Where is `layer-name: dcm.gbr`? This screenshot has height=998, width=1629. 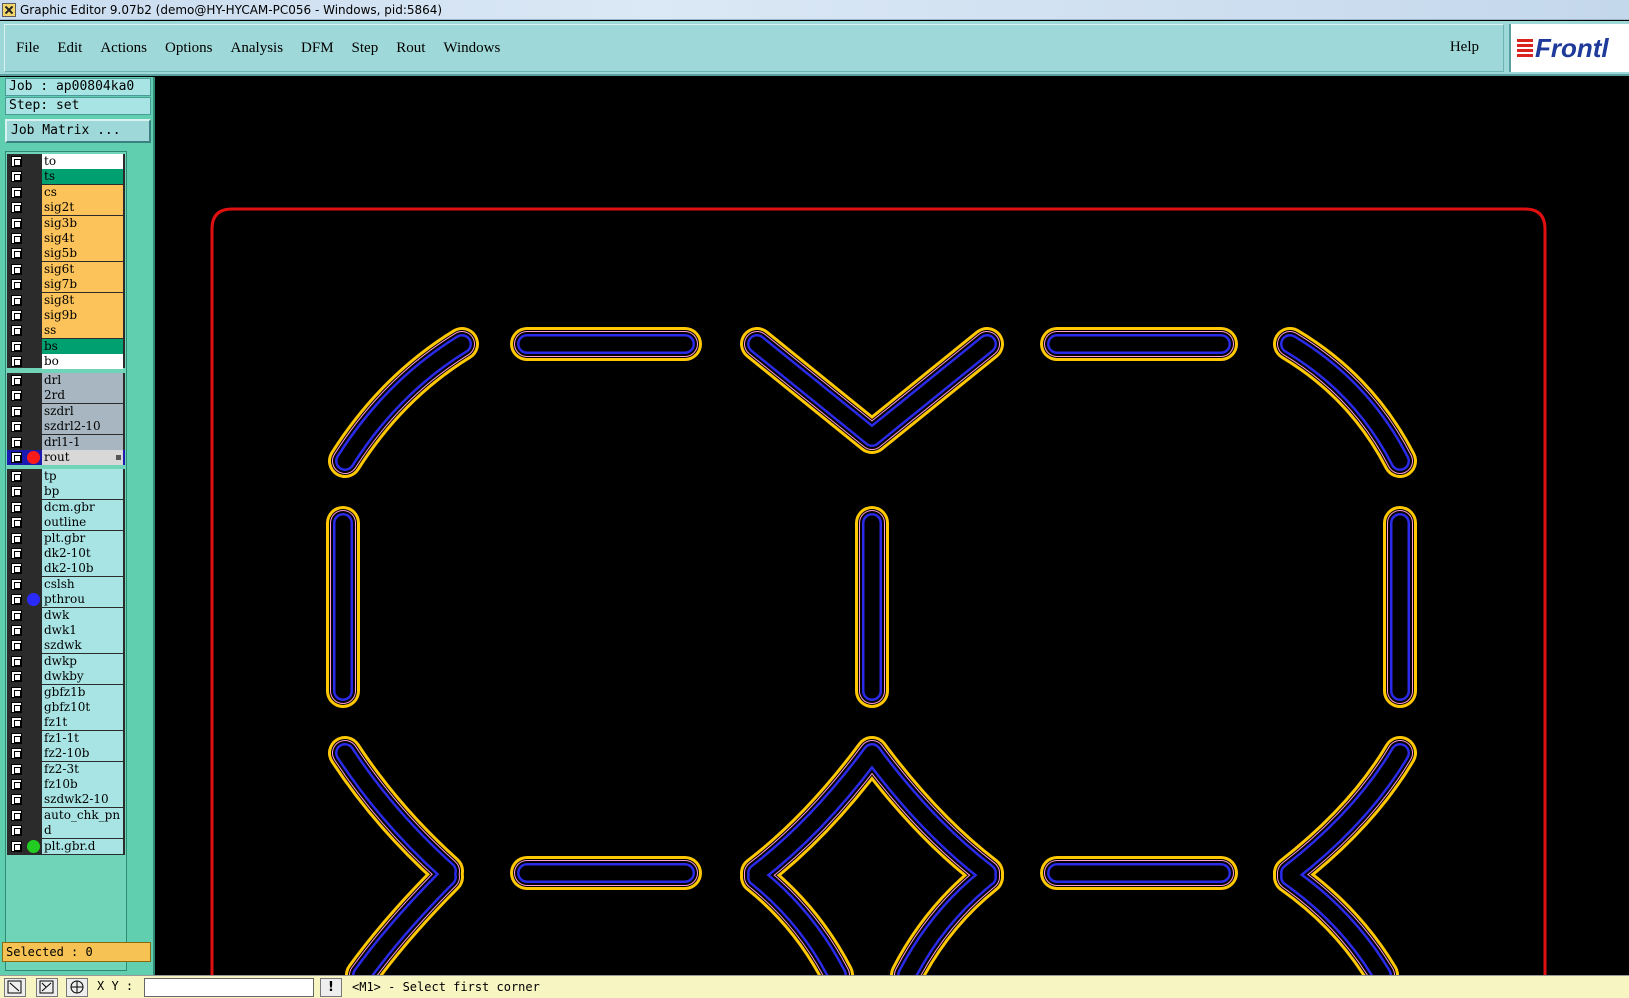
layer-name: dcm.gbr is located at coordinates (82, 507).